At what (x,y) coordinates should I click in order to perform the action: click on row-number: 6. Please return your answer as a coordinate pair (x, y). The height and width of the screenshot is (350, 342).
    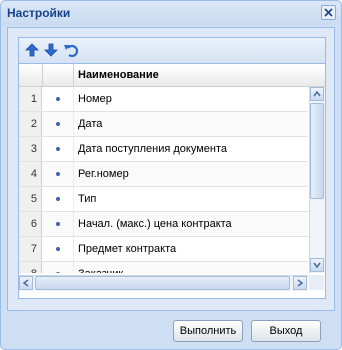
    Looking at the image, I should click on (30, 224).